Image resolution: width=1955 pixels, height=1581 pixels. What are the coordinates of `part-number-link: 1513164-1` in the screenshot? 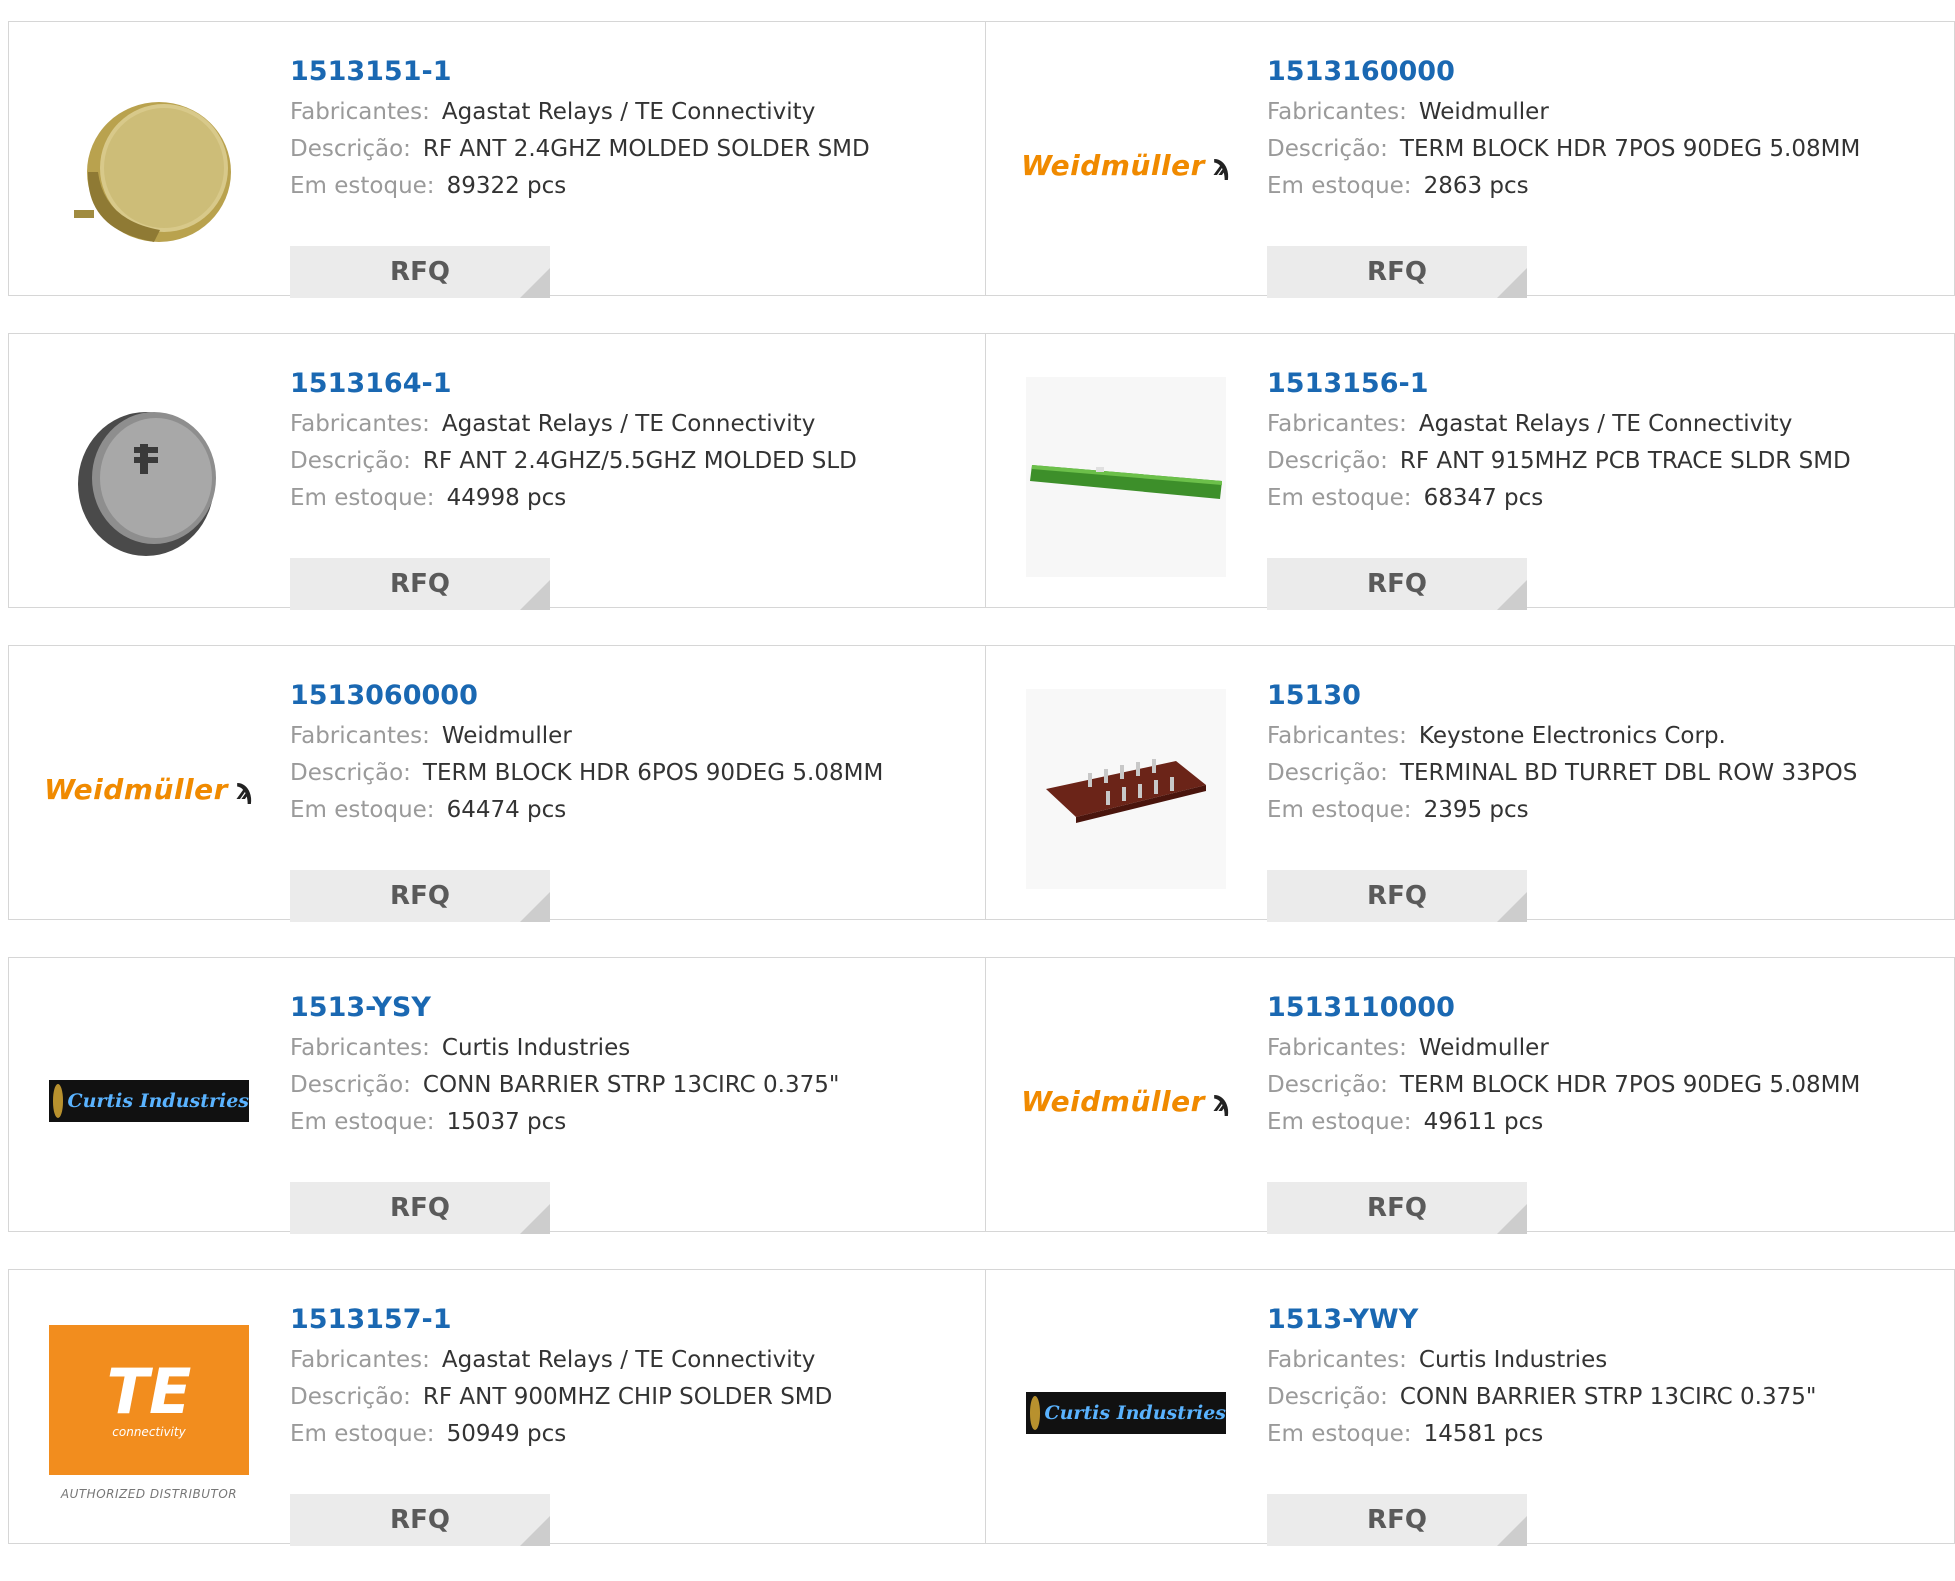 It's located at (573, 384).